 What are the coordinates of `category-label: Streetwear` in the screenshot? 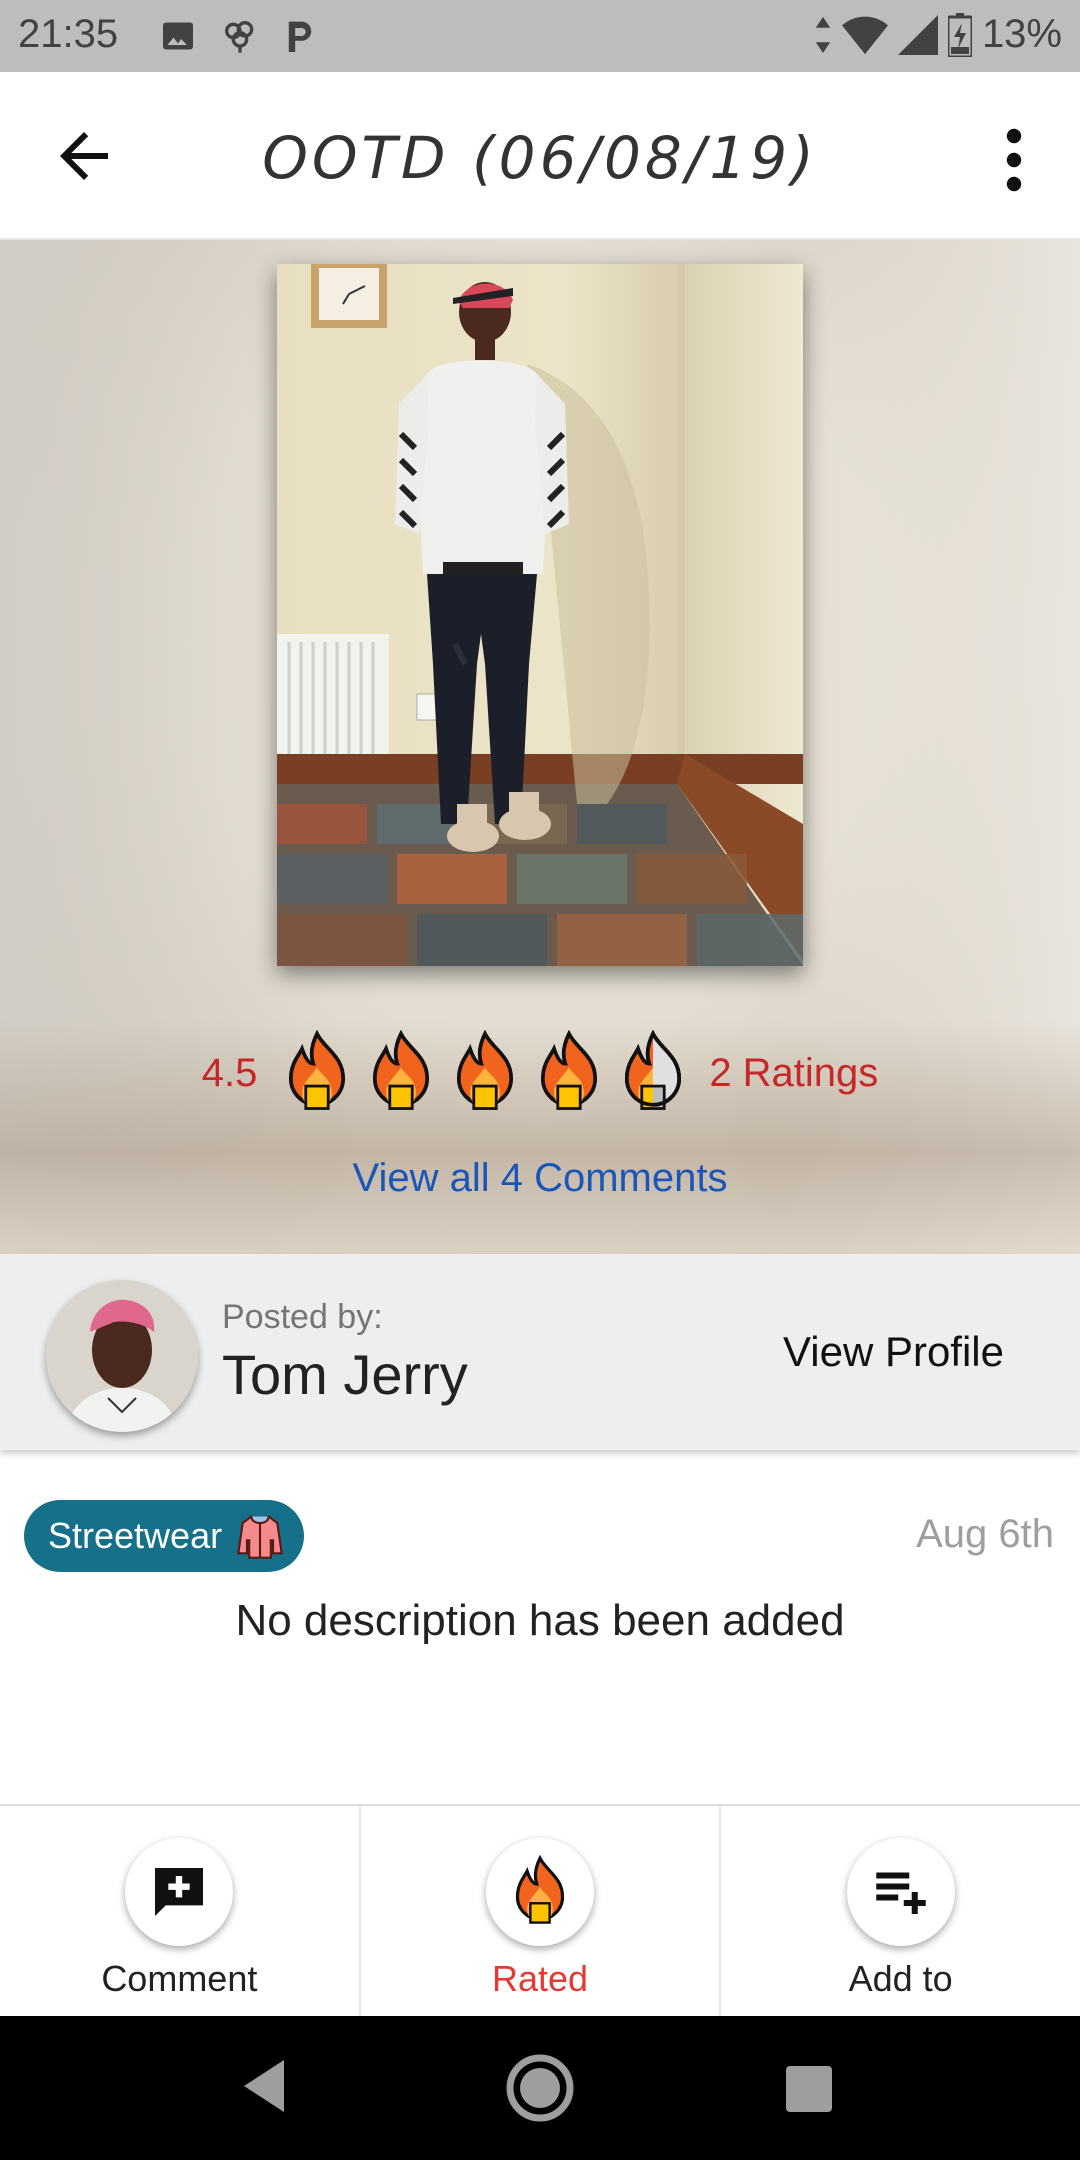 It's located at (135, 1535).